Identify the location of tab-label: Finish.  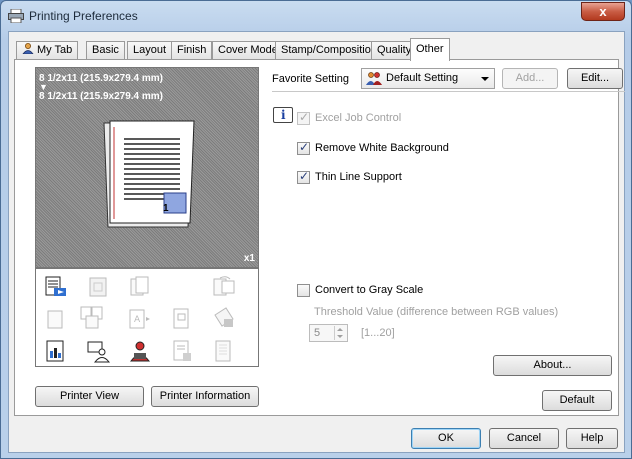
(192, 50).